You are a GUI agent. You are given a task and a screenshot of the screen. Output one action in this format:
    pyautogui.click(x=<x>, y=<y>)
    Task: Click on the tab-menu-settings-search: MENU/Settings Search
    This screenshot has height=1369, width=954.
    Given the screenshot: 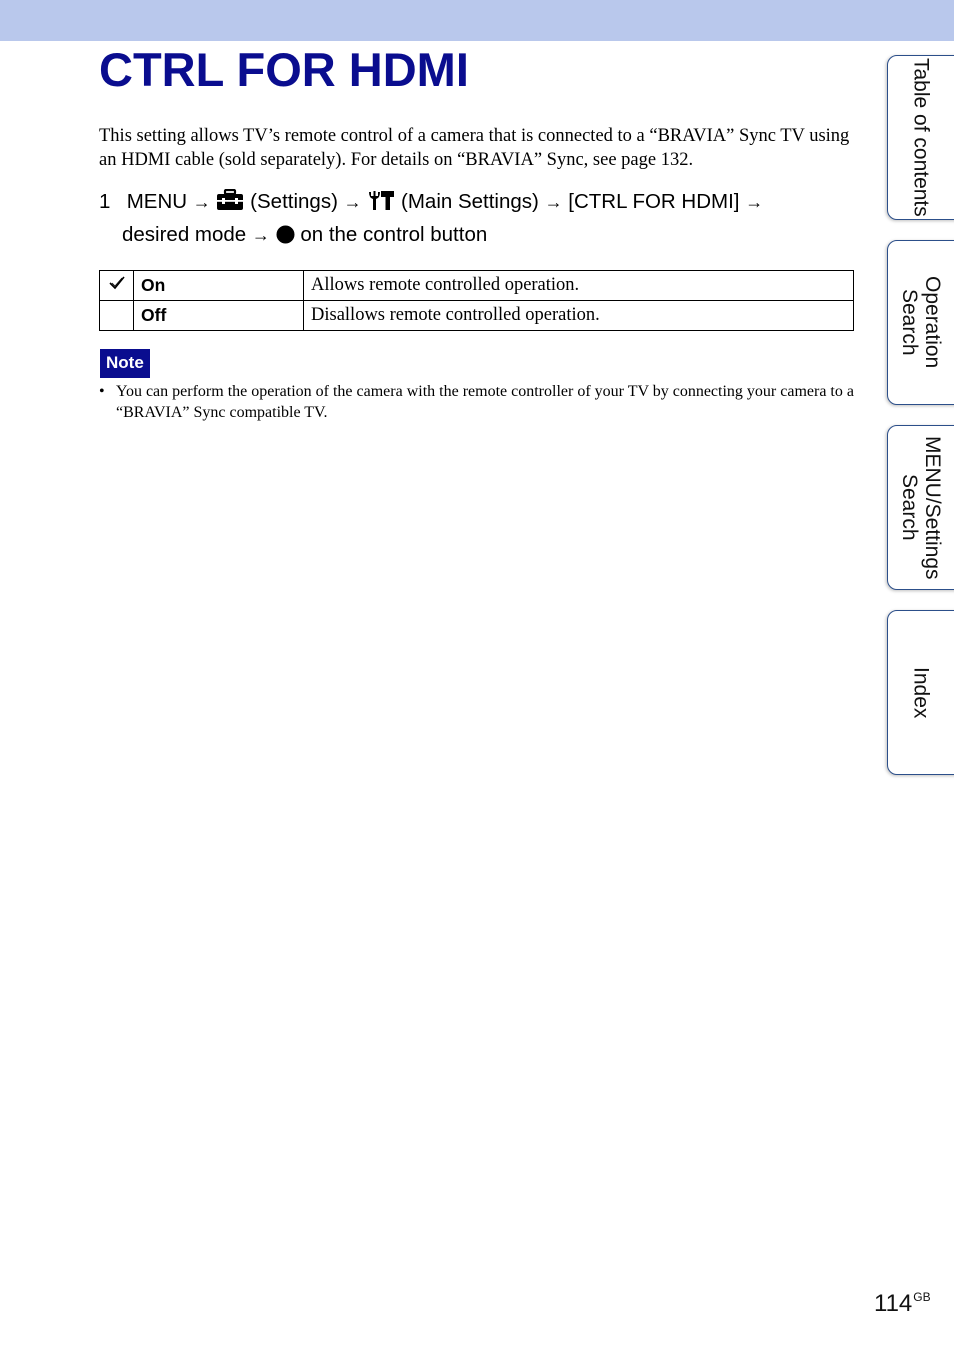 What is the action you would take?
    pyautogui.click(x=920, y=507)
    